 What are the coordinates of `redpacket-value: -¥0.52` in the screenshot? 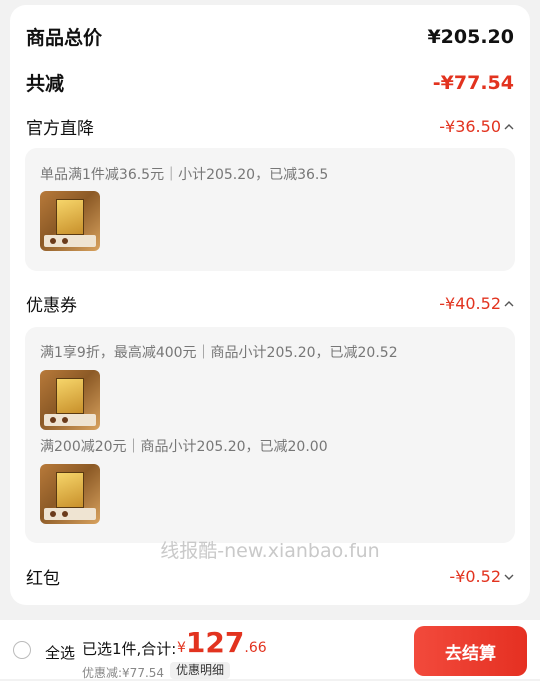 It's located at (475, 576).